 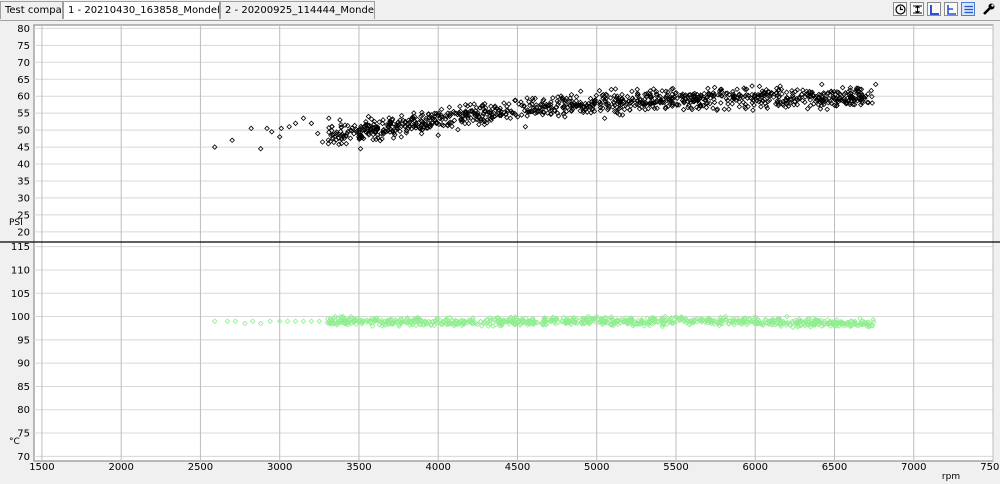 I want to click on y-tick-label: 35, so click(x=23, y=181).